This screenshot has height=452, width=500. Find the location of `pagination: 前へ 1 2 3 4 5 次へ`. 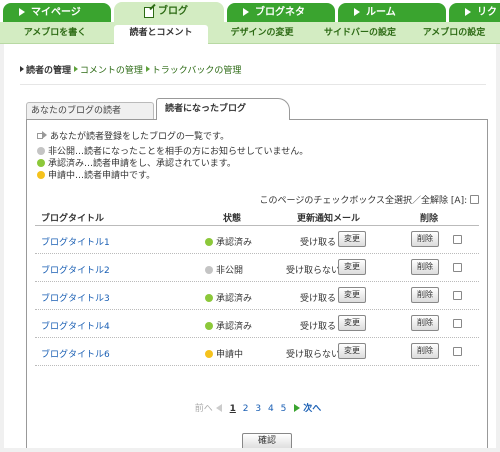

pagination: 前へ 1 2 3 4 5 次へ is located at coordinates (258, 407).